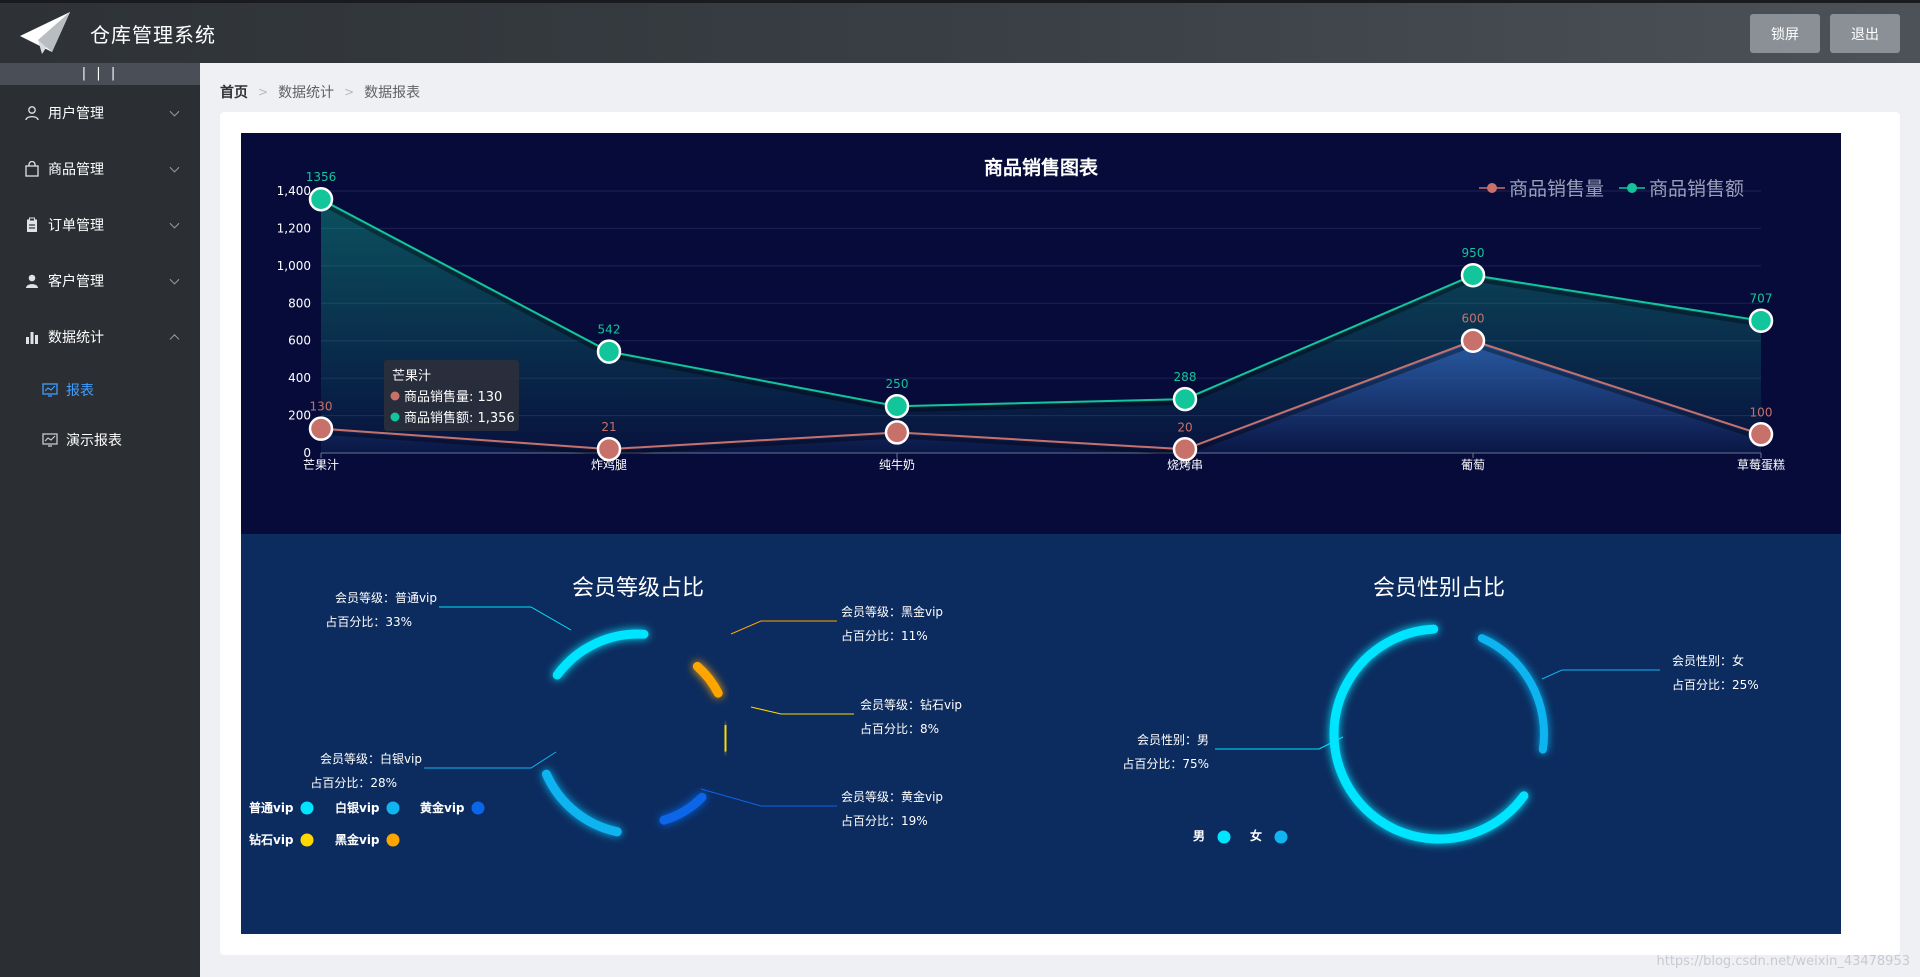  What do you see at coordinates (911, 704) in the screenshot?
I see `slice-label: 会员等级：钻石vip` at bounding box center [911, 704].